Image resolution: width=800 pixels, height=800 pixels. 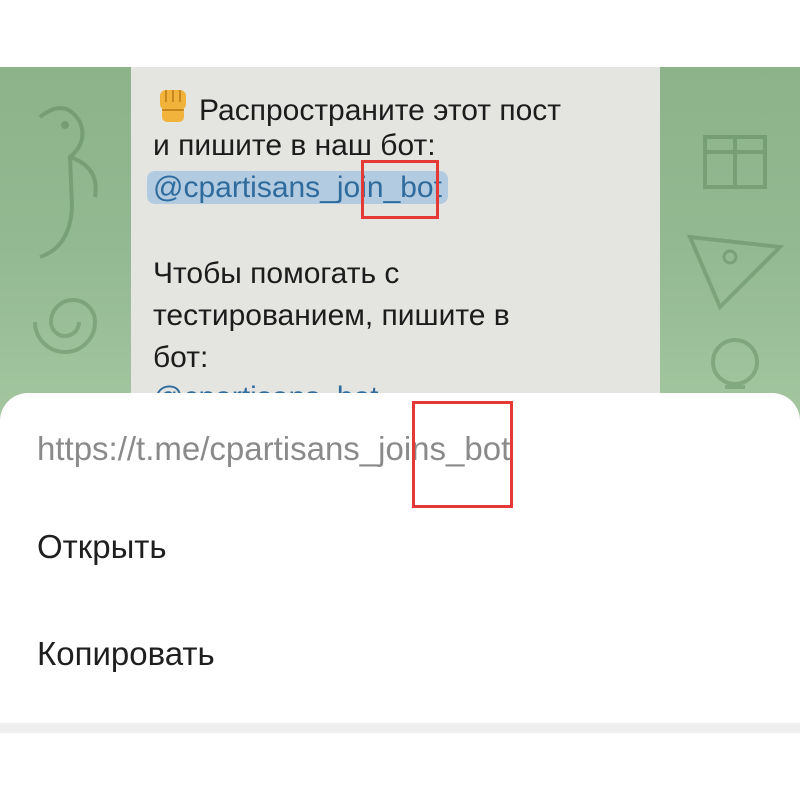 What do you see at coordinates (65, 326) in the screenshot?
I see `swirl-doodle-icon` at bounding box center [65, 326].